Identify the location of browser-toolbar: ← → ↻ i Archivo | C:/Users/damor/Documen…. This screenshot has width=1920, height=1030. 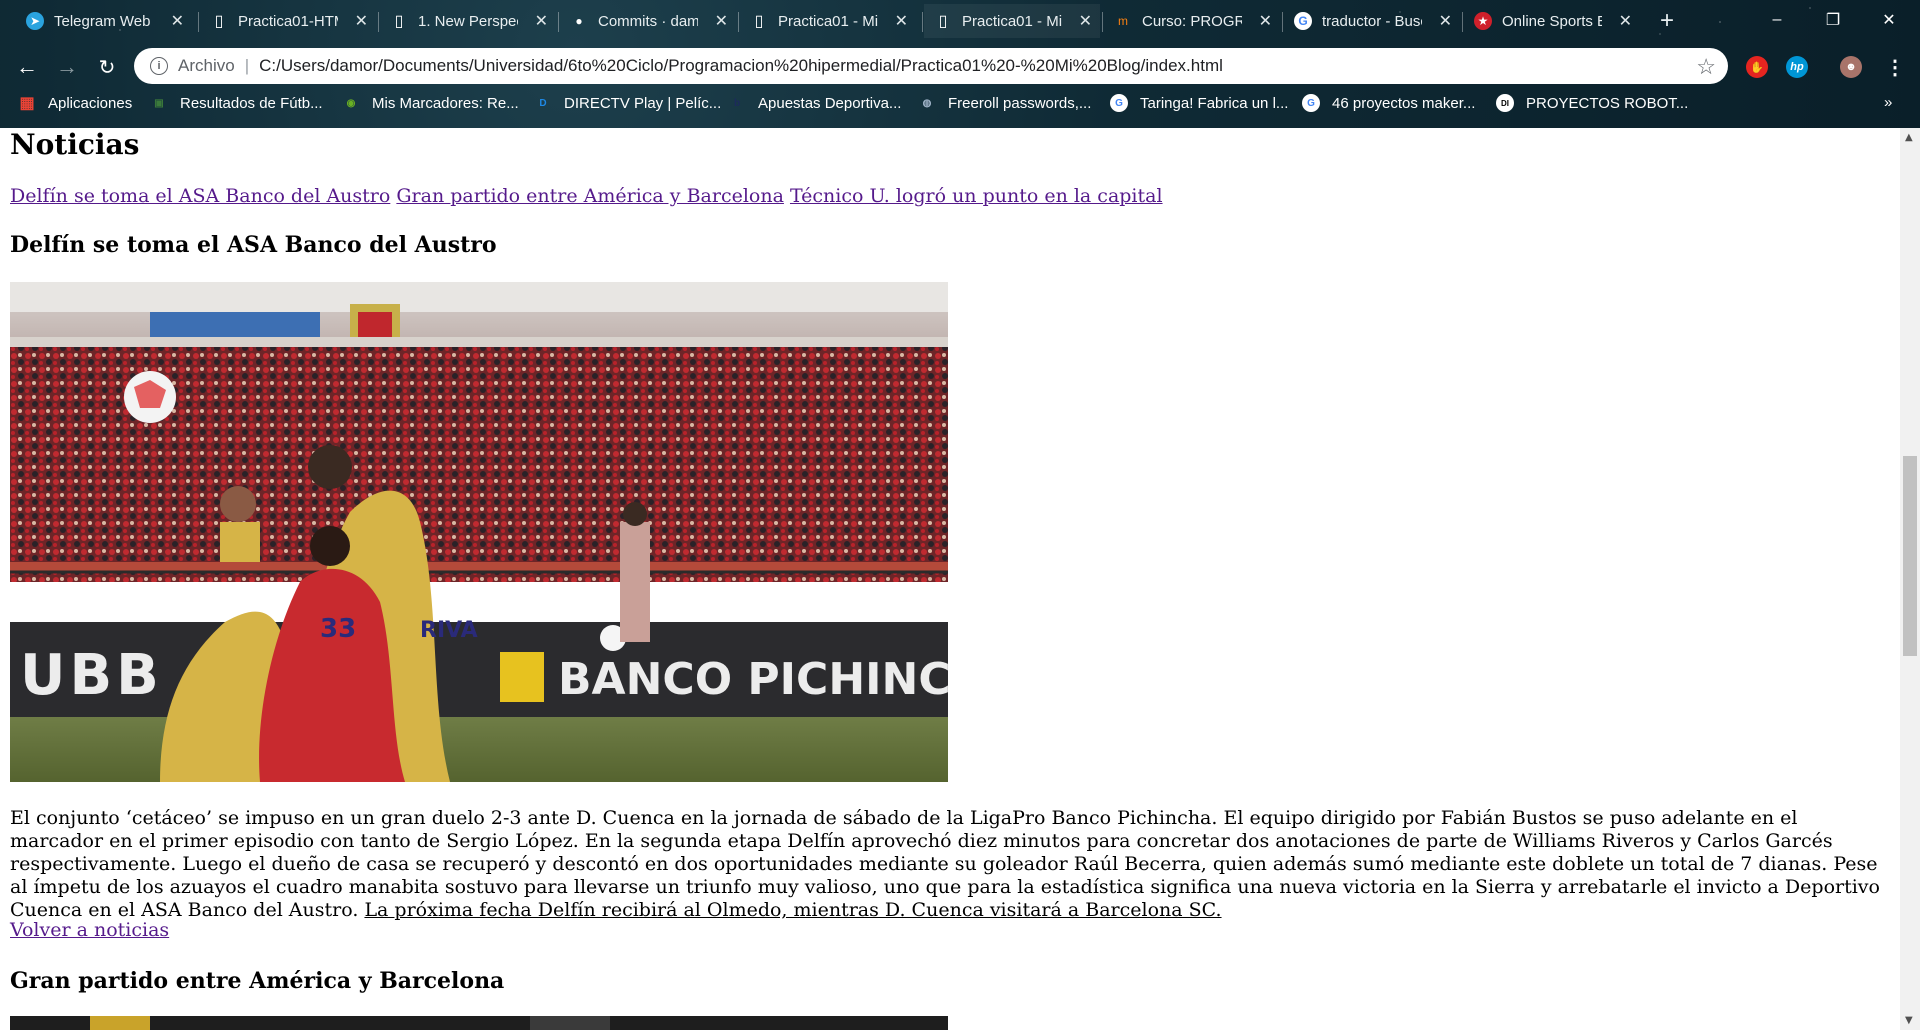
(960, 66).